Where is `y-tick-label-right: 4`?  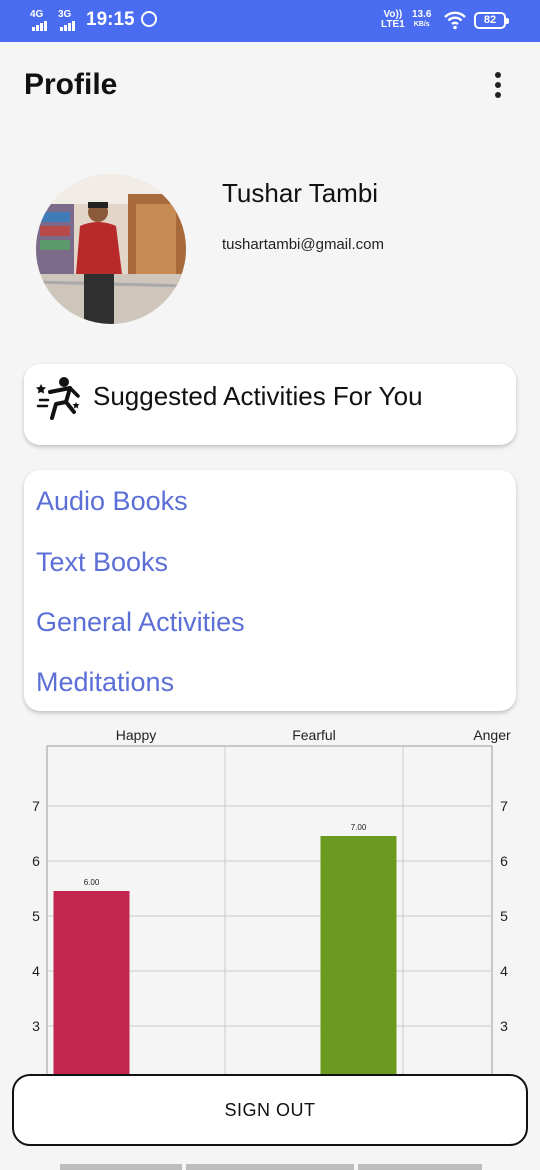 y-tick-label-right: 4 is located at coordinates (504, 971).